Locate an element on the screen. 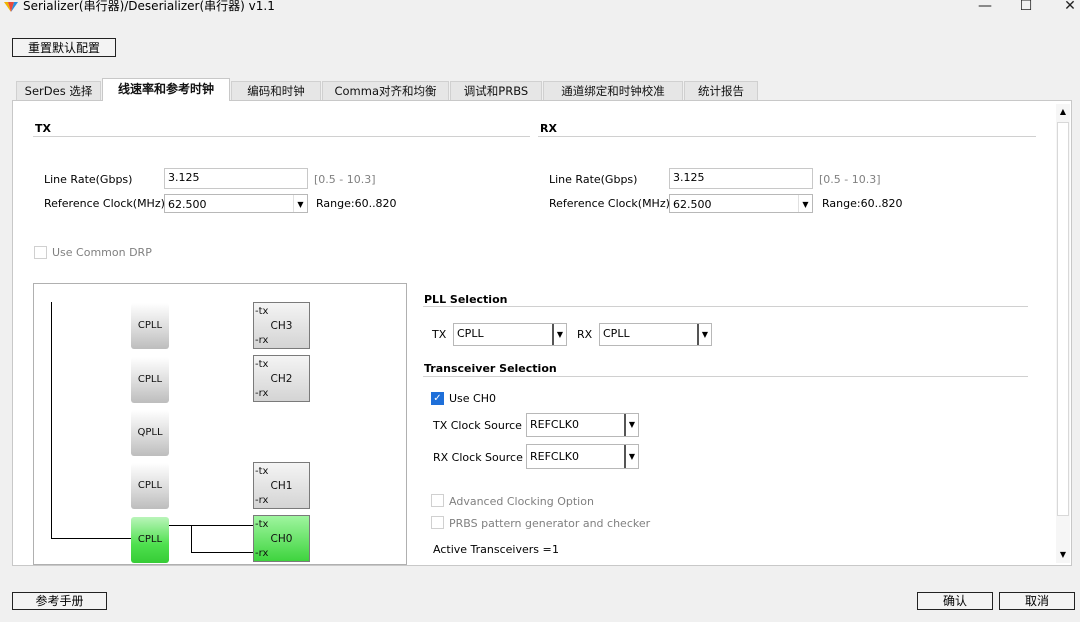 Image resolution: width=1080 pixels, height=622 pixels. pll-tx-value: CPLL is located at coordinates (470, 333).